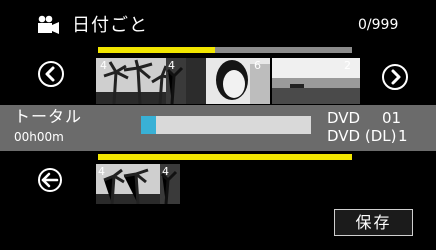 This screenshot has width=436, height=250. I want to click on save-button: 保存, so click(373, 222).